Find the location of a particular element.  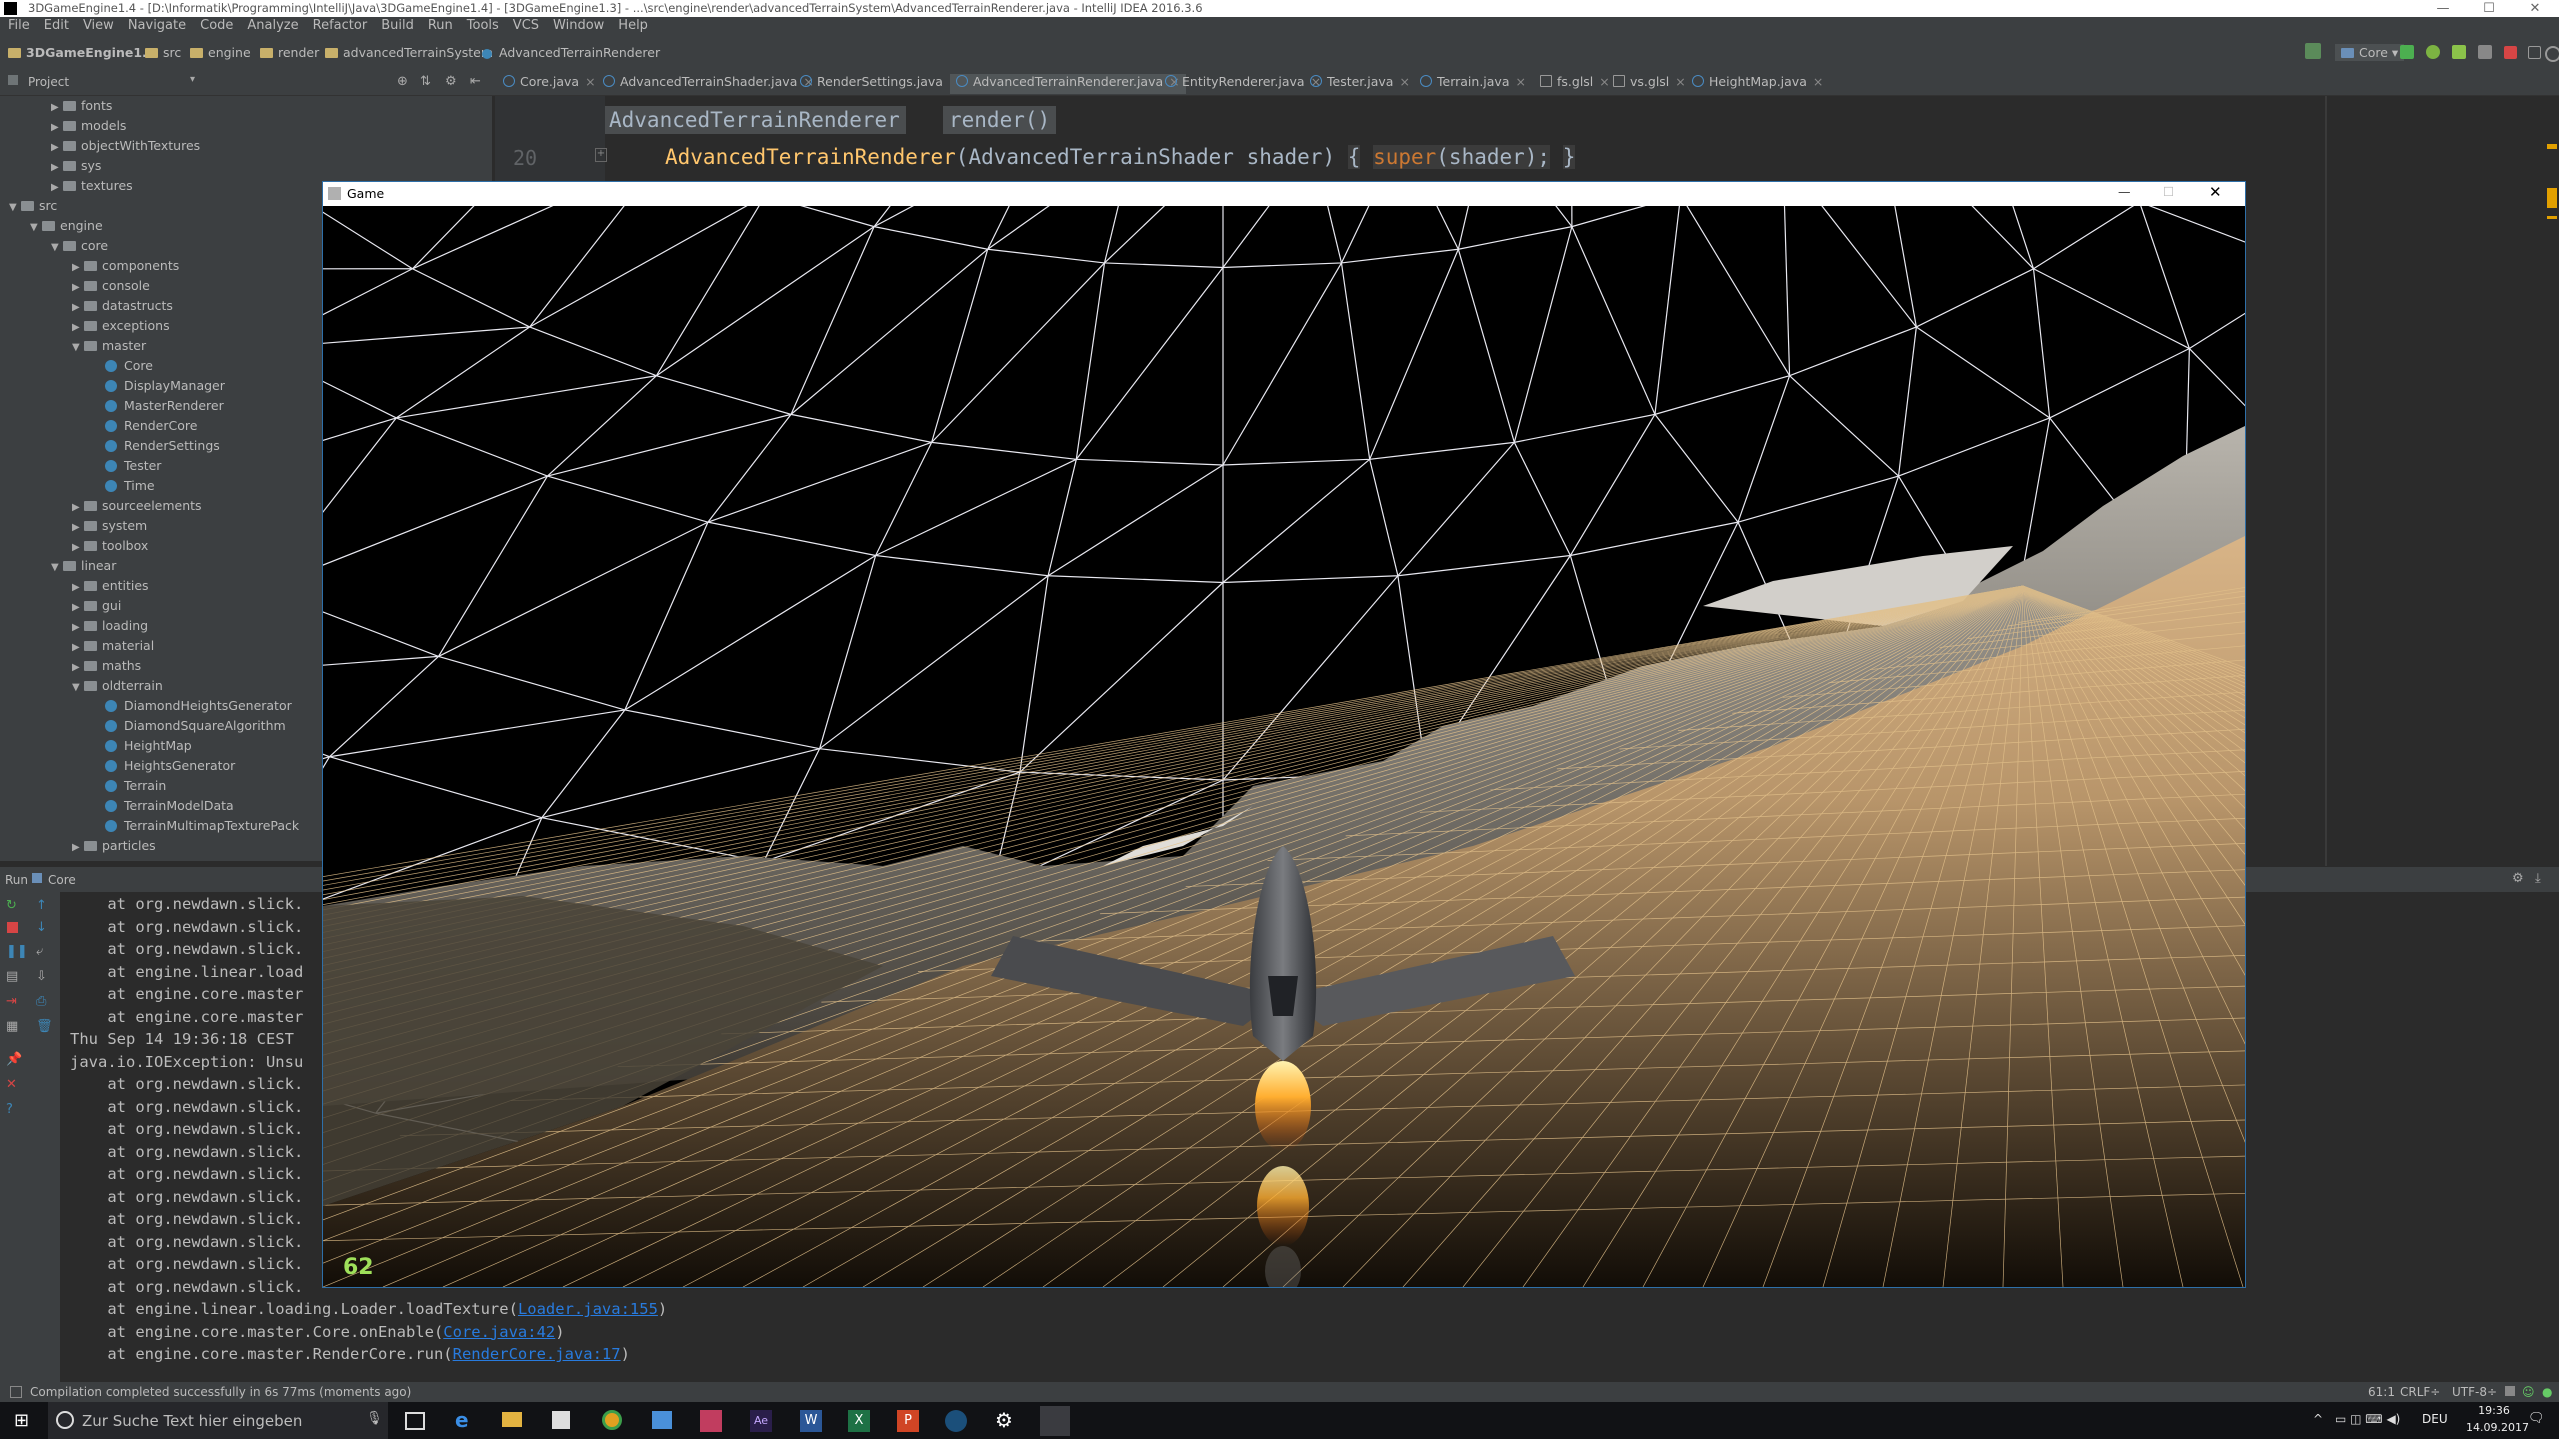

target-icon: ⊕ is located at coordinates (402, 81).